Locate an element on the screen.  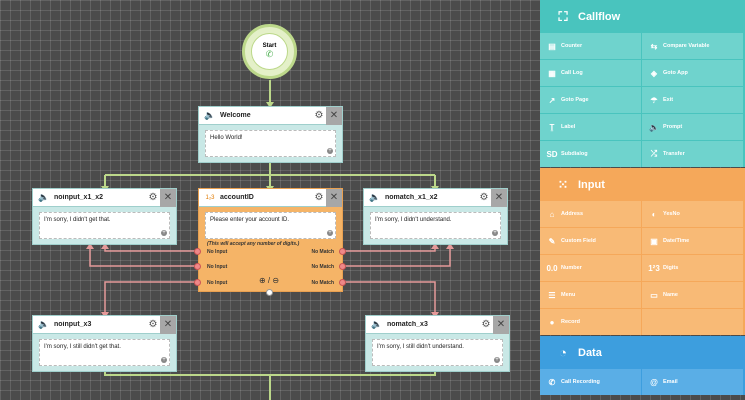
palette-item-label: Exit is located at coordinates (668, 100).